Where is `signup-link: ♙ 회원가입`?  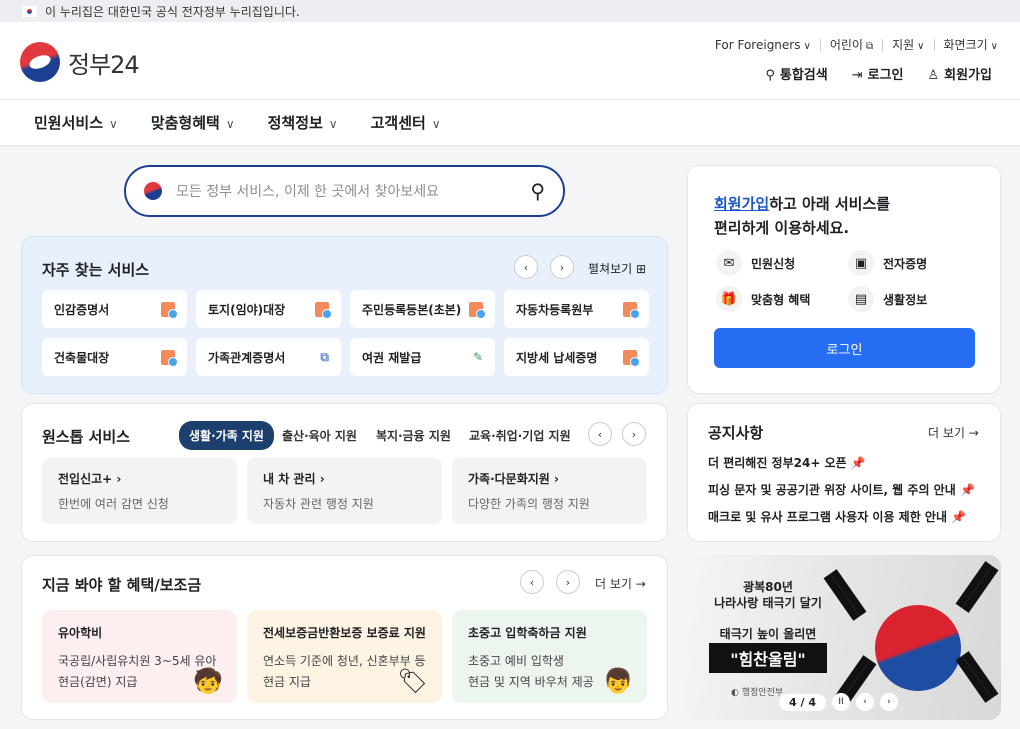
signup-link: ♙ 회원가입 is located at coordinates (960, 73).